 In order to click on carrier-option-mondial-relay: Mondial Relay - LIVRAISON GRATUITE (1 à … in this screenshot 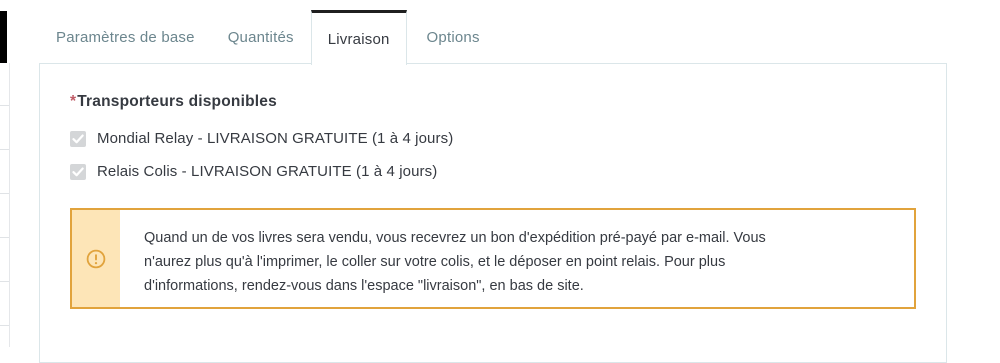, I will do `click(261, 138)`.